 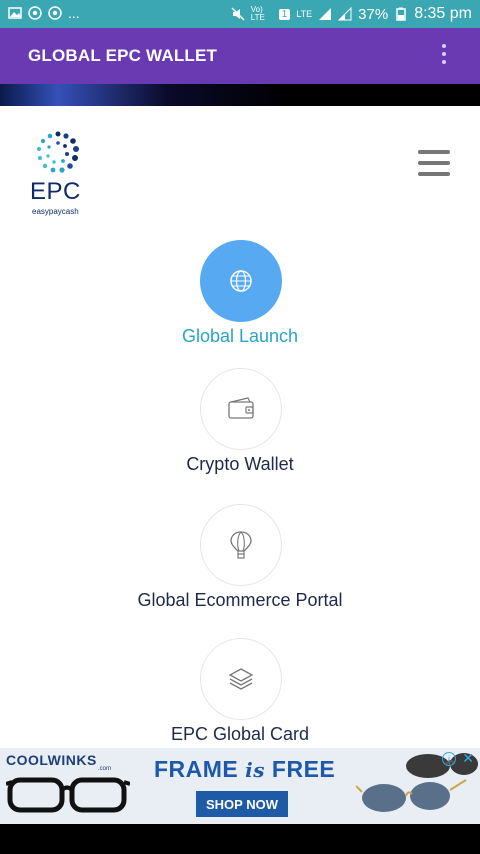 What do you see at coordinates (68, 795) in the screenshot?
I see `eyeglasses-image` at bounding box center [68, 795].